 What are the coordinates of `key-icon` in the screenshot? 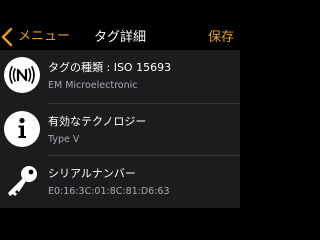 It's located at (22, 181).